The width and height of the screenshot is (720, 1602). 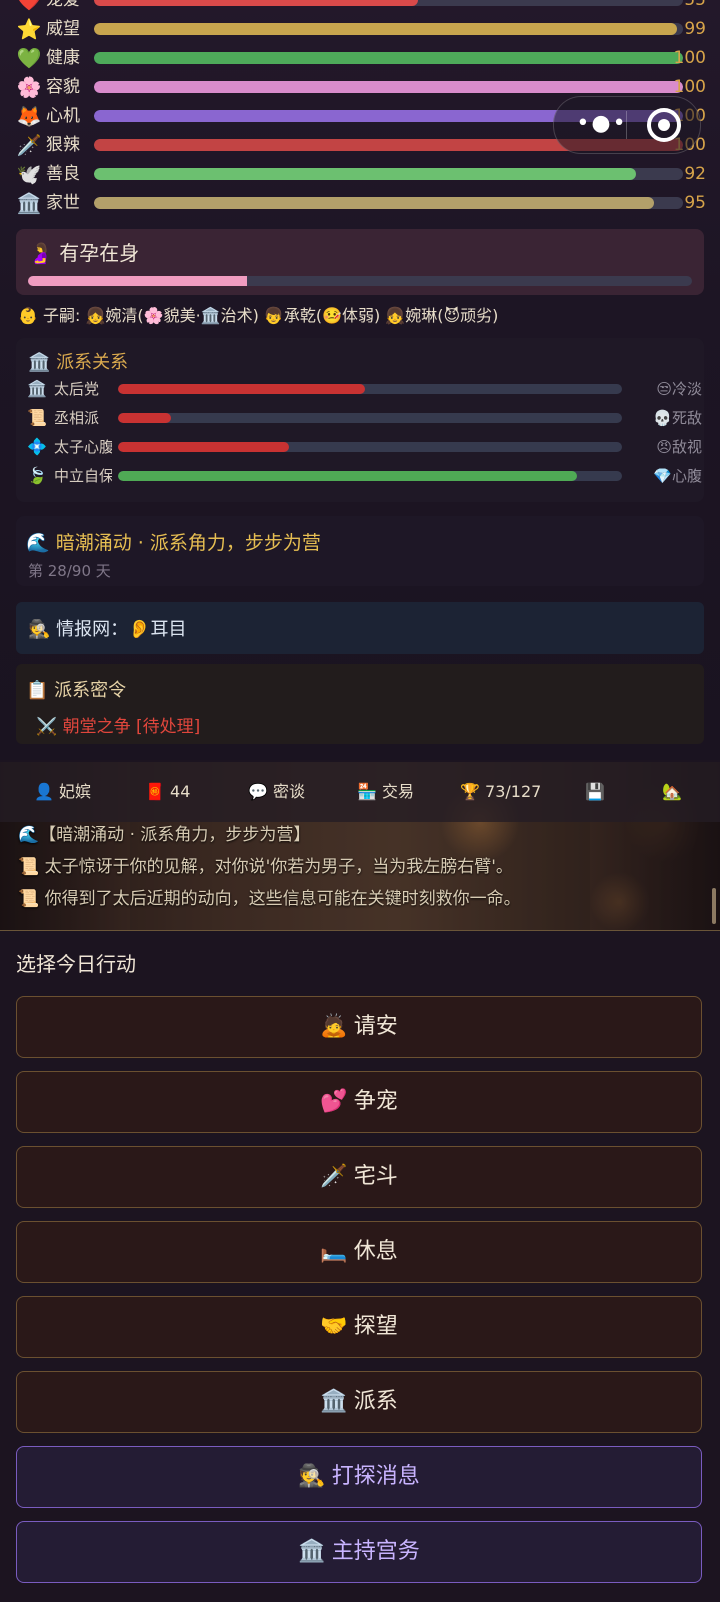 What do you see at coordinates (269, 899) in the screenshot?
I see `log-line: 📜 你得到了太后近期的动向，这些信息可能在关键时刻救你一命。` at bounding box center [269, 899].